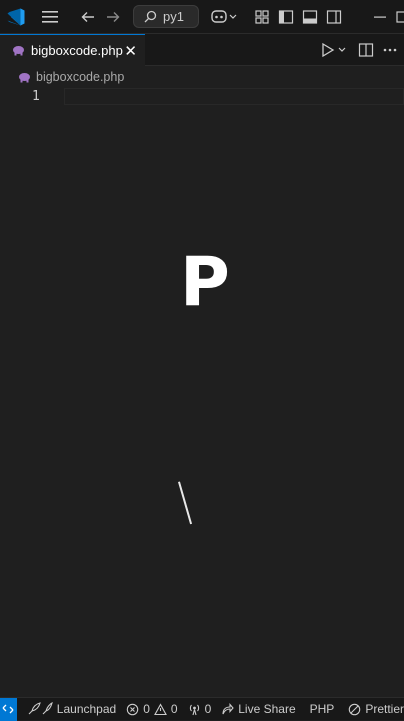 The height and width of the screenshot is (721, 404). I want to click on command-center-search: py1, so click(166, 16).